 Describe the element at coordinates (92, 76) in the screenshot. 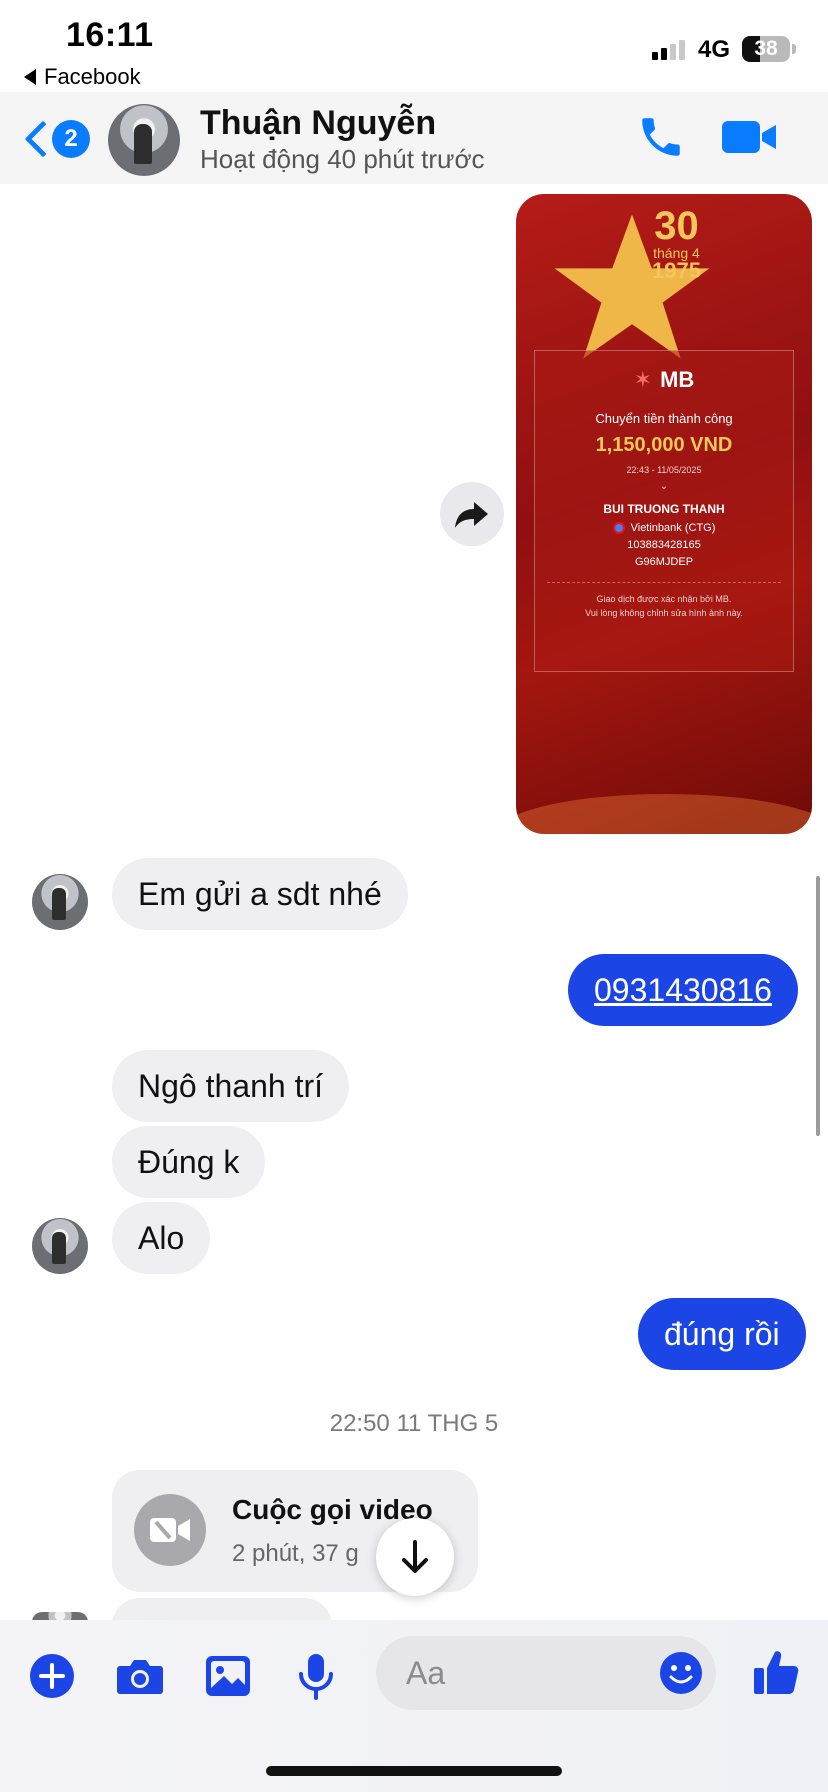

I see `back-app-label: Facebook` at that location.